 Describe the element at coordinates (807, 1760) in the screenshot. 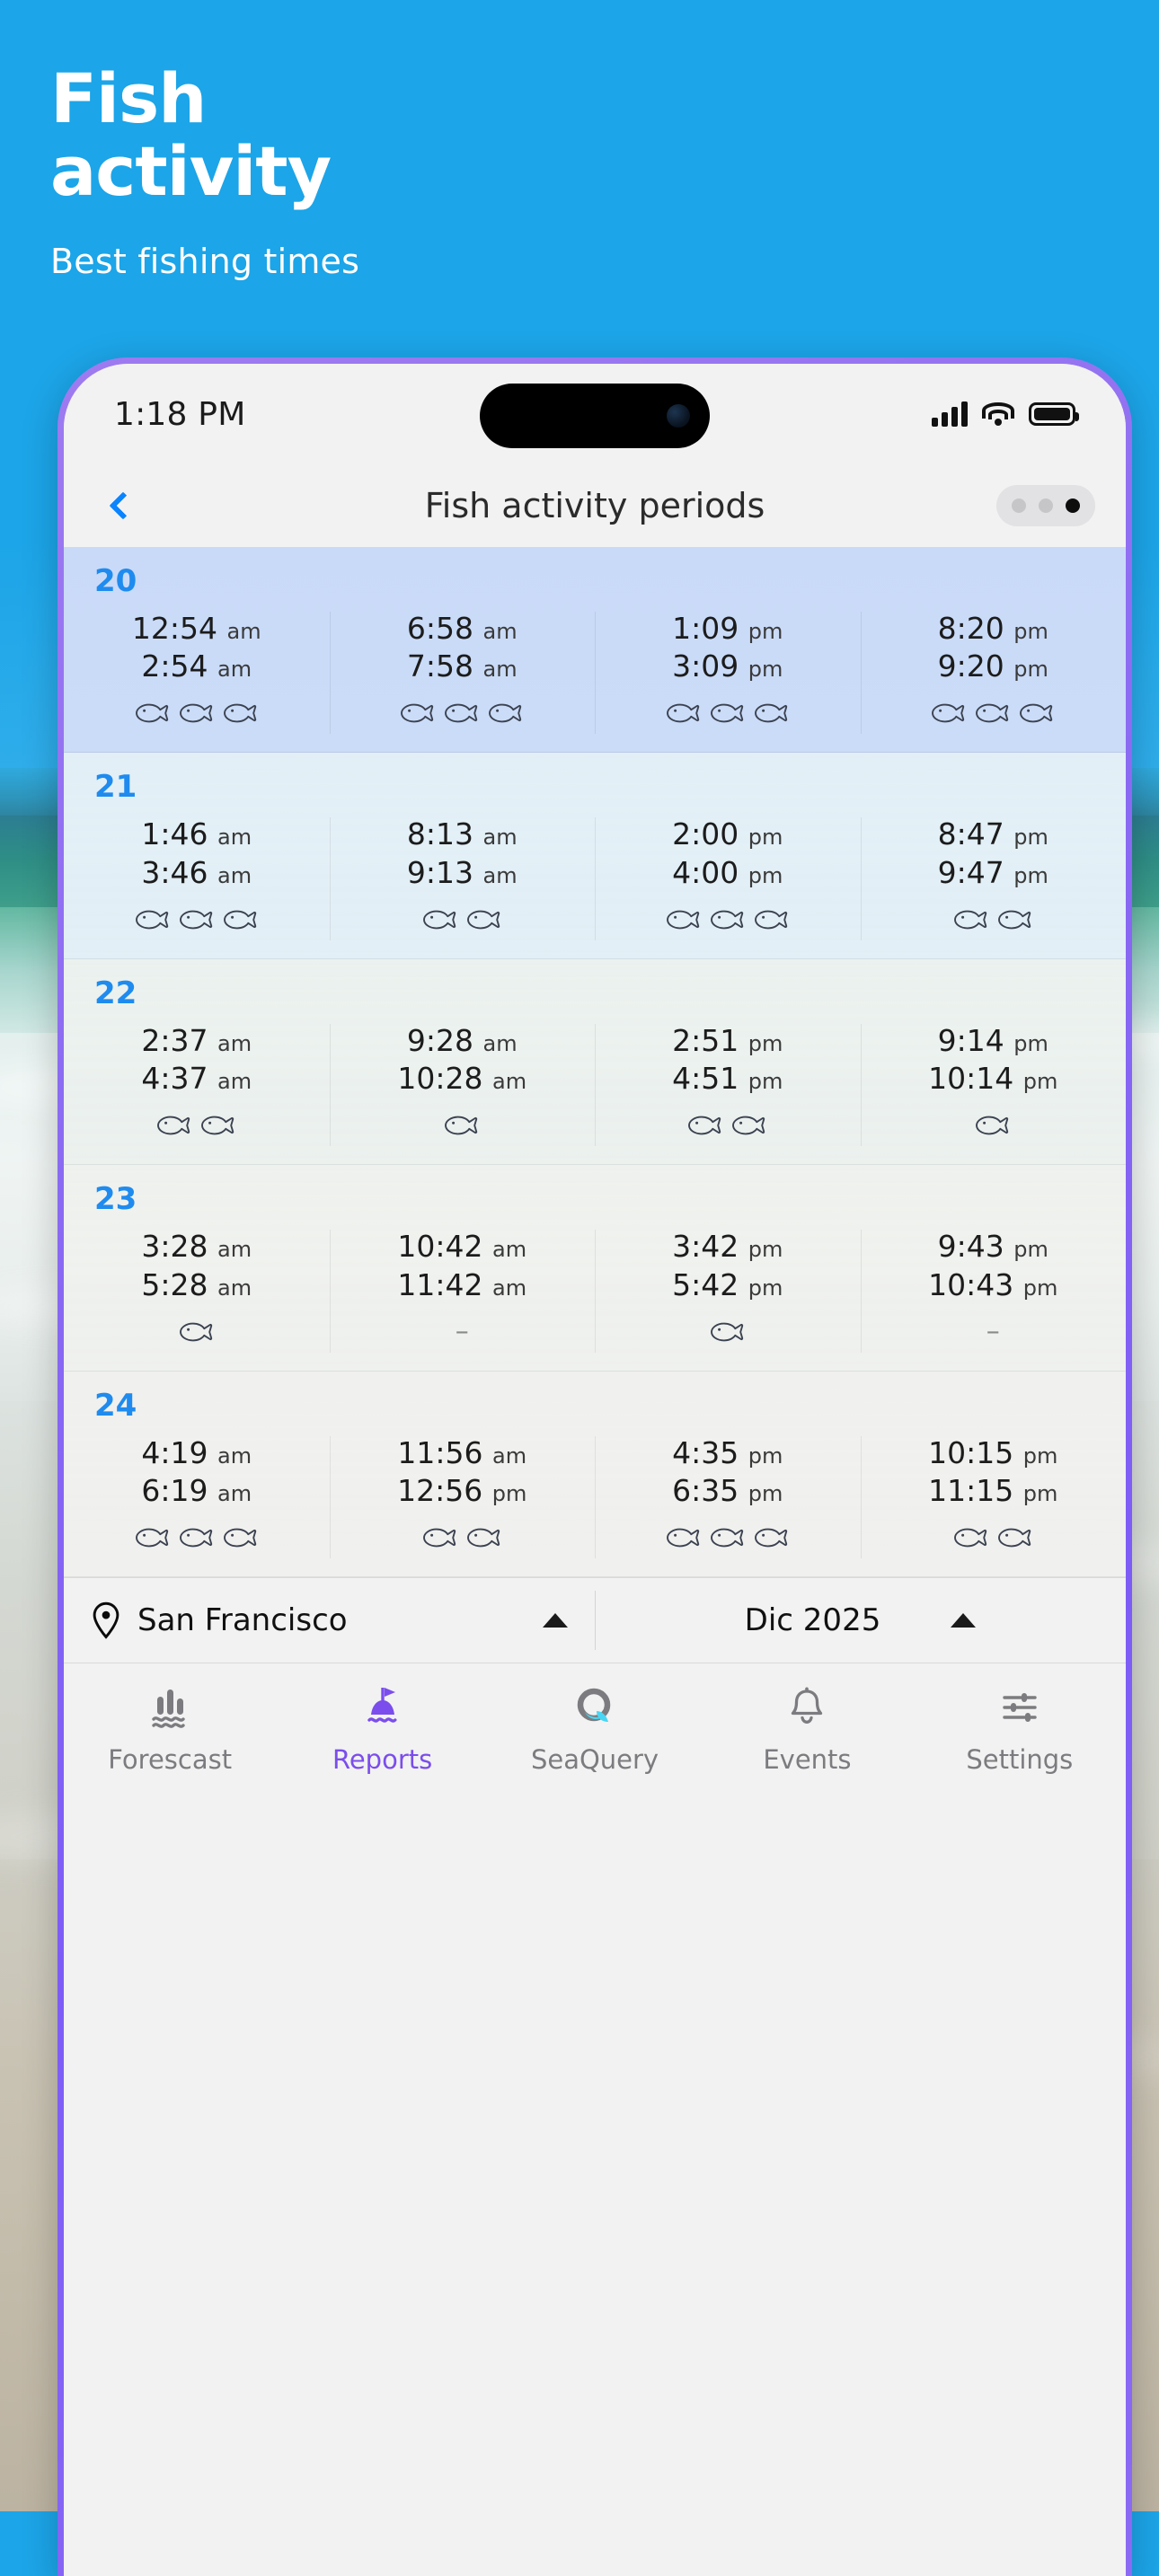

I see `tab-label: Events` at that location.